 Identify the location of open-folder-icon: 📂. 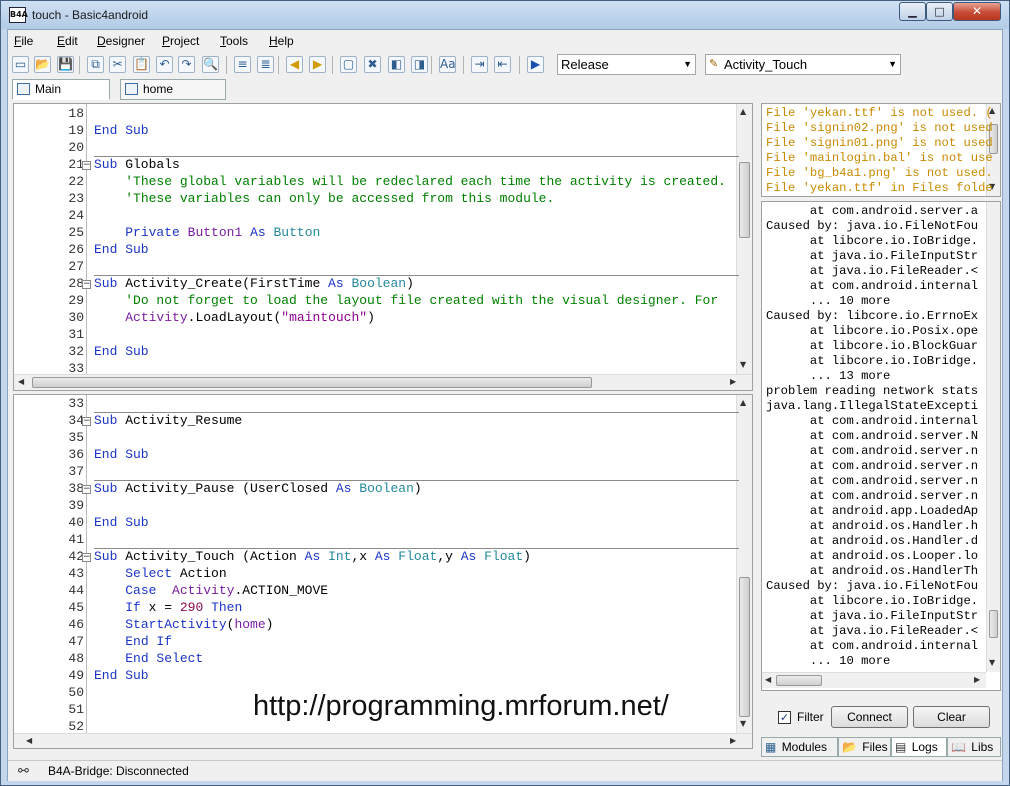
(42, 64).